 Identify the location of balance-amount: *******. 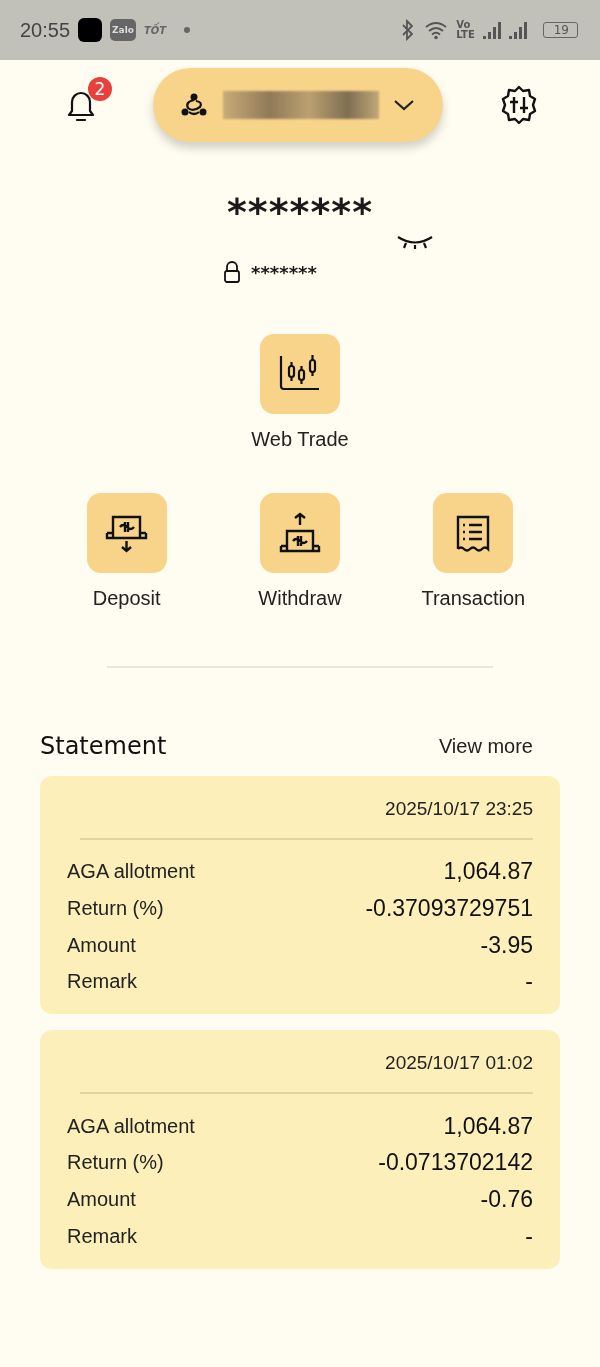
(300, 212).